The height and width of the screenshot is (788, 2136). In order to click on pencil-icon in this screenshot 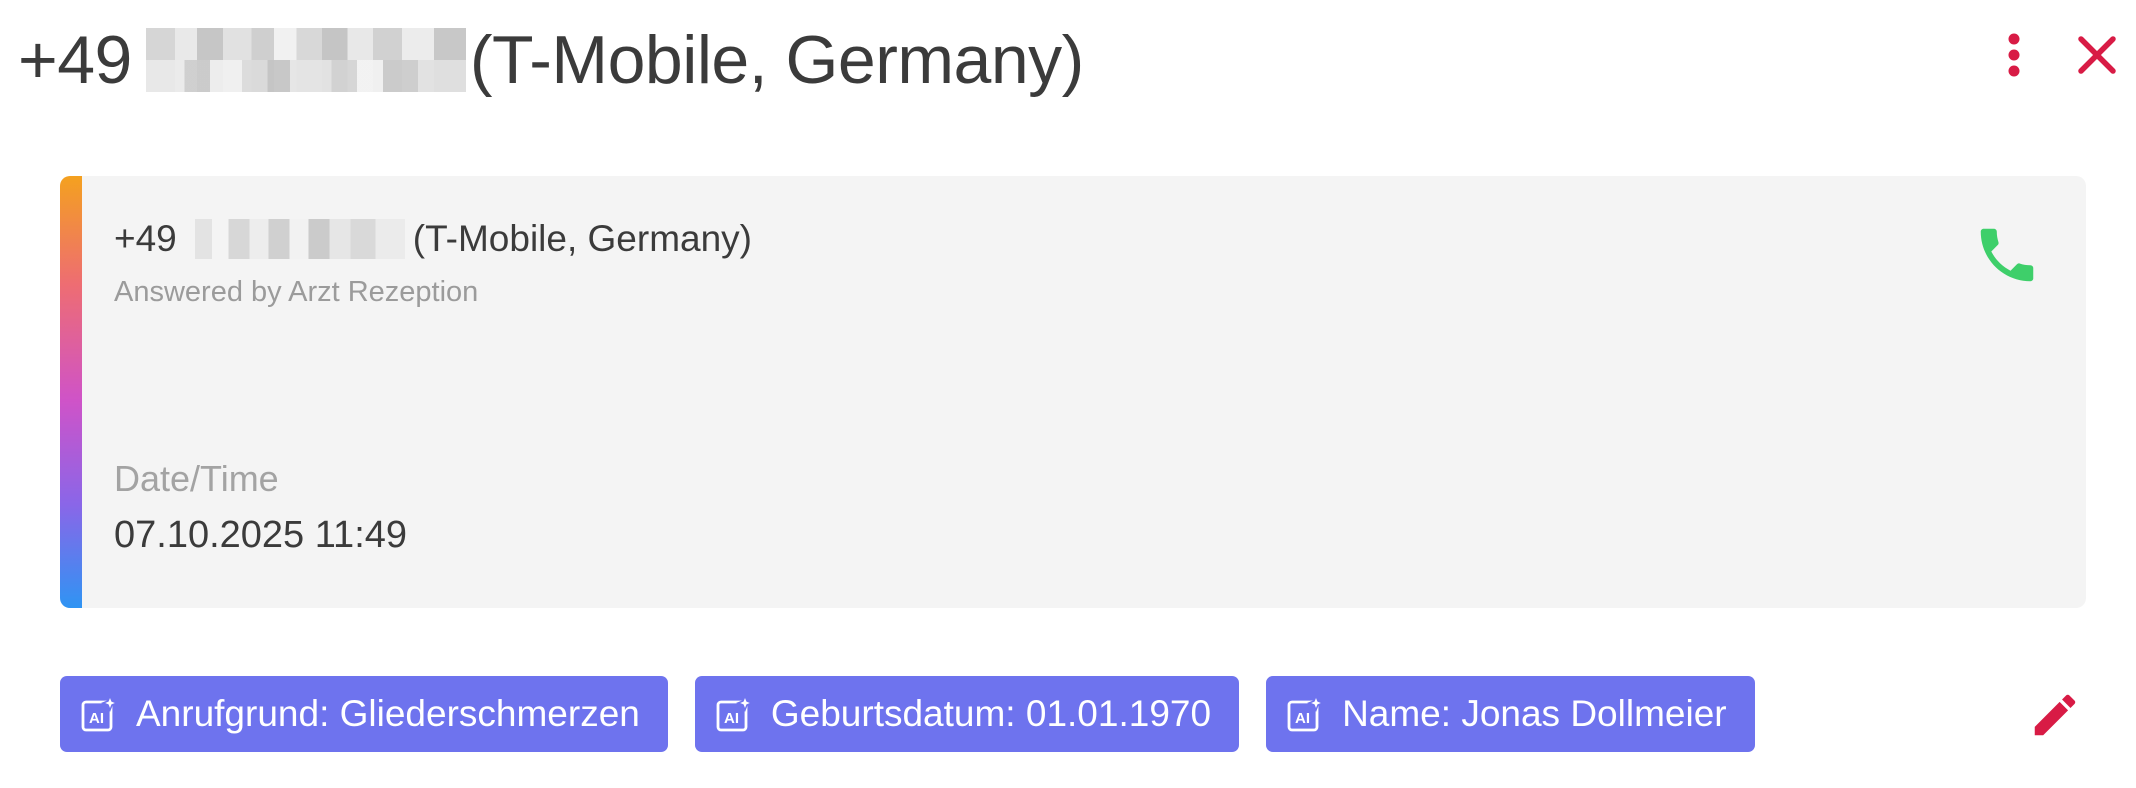, I will do `click(2055, 715)`.